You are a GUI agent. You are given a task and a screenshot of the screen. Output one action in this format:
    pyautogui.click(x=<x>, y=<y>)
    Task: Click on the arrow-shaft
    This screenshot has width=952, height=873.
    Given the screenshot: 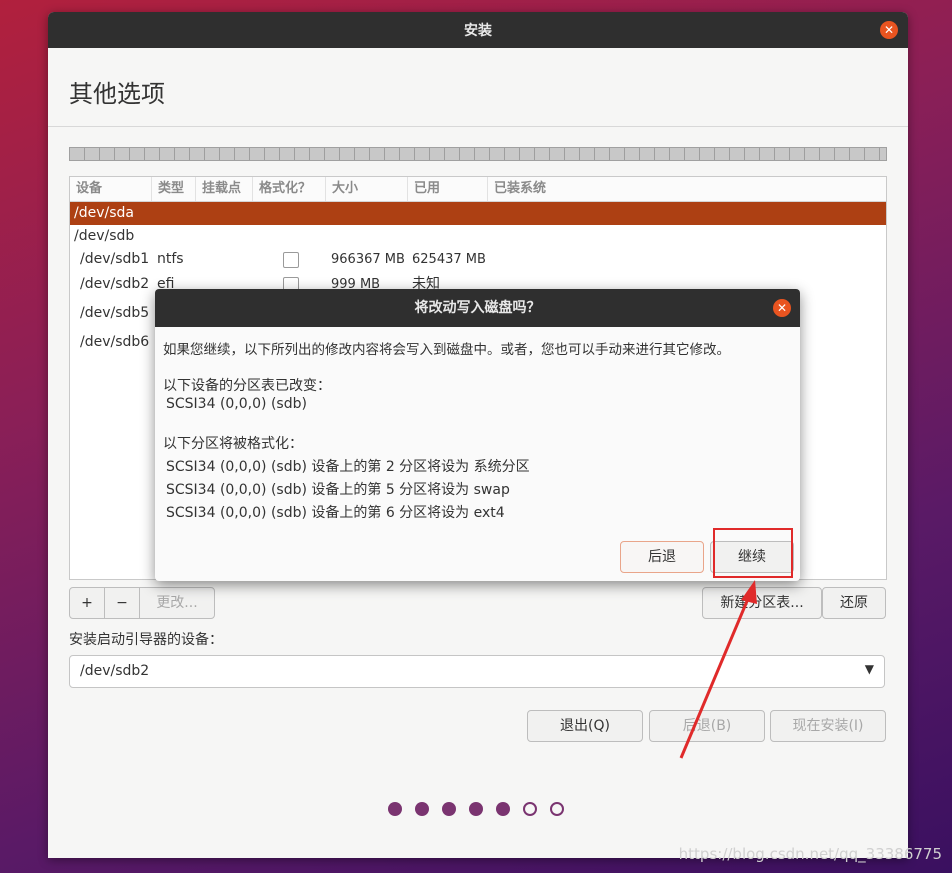 What is the action you would take?
    pyautogui.click(x=715, y=676)
    